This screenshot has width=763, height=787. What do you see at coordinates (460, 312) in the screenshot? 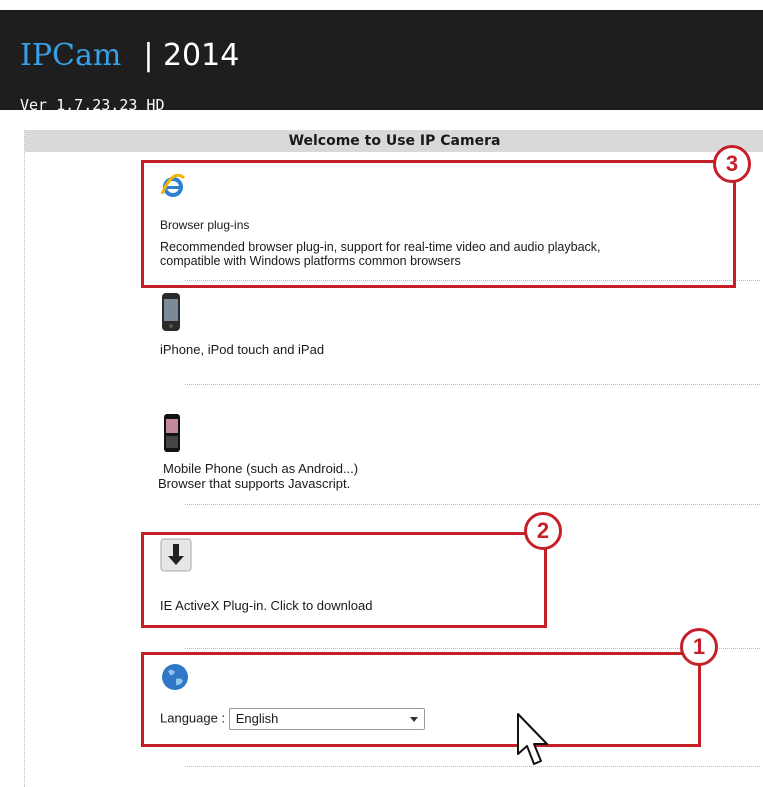
I see `iphone-icon` at bounding box center [460, 312].